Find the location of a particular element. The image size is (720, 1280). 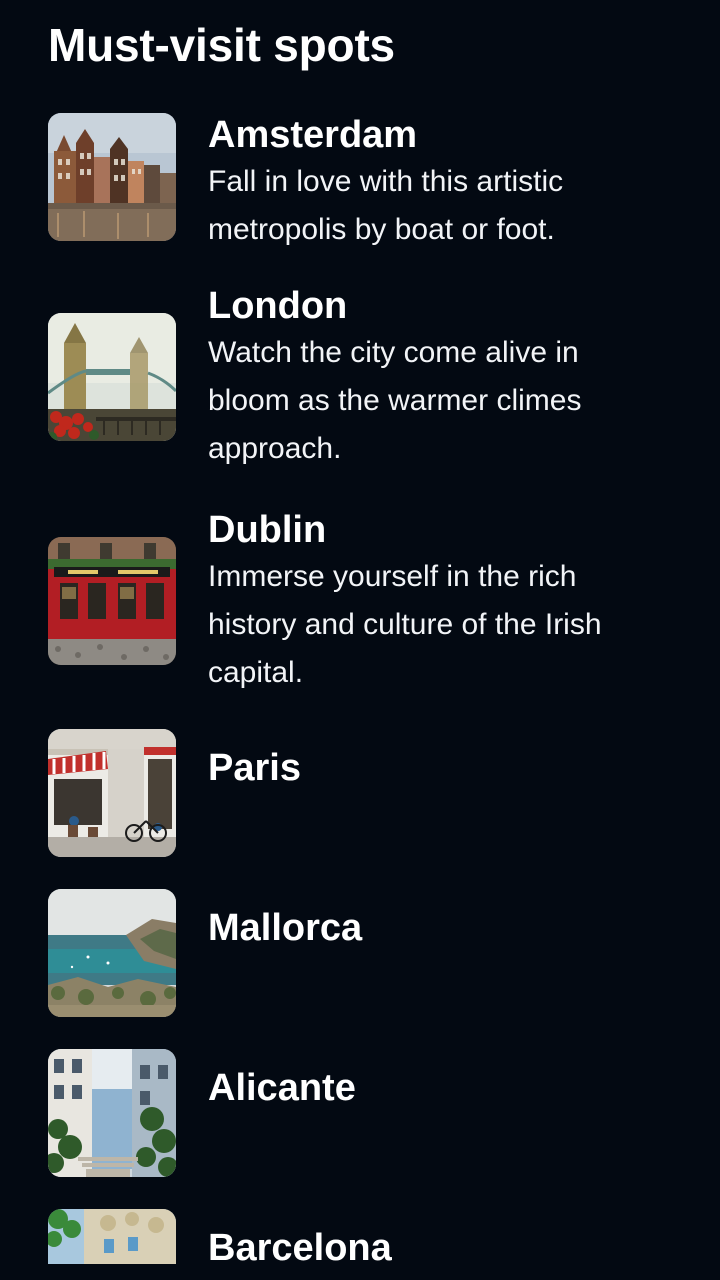

london-photo is located at coordinates (112, 377).